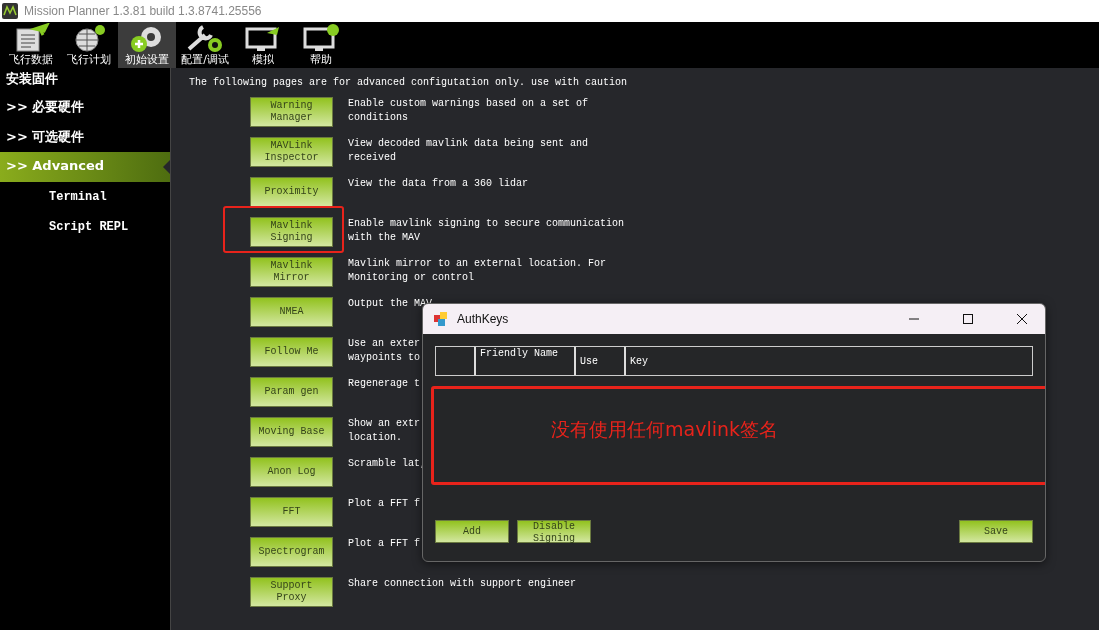 The image size is (1099, 630). What do you see at coordinates (85, 227) in the screenshot?
I see `sidebar-subitem: Script REPL` at bounding box center [85, 227].